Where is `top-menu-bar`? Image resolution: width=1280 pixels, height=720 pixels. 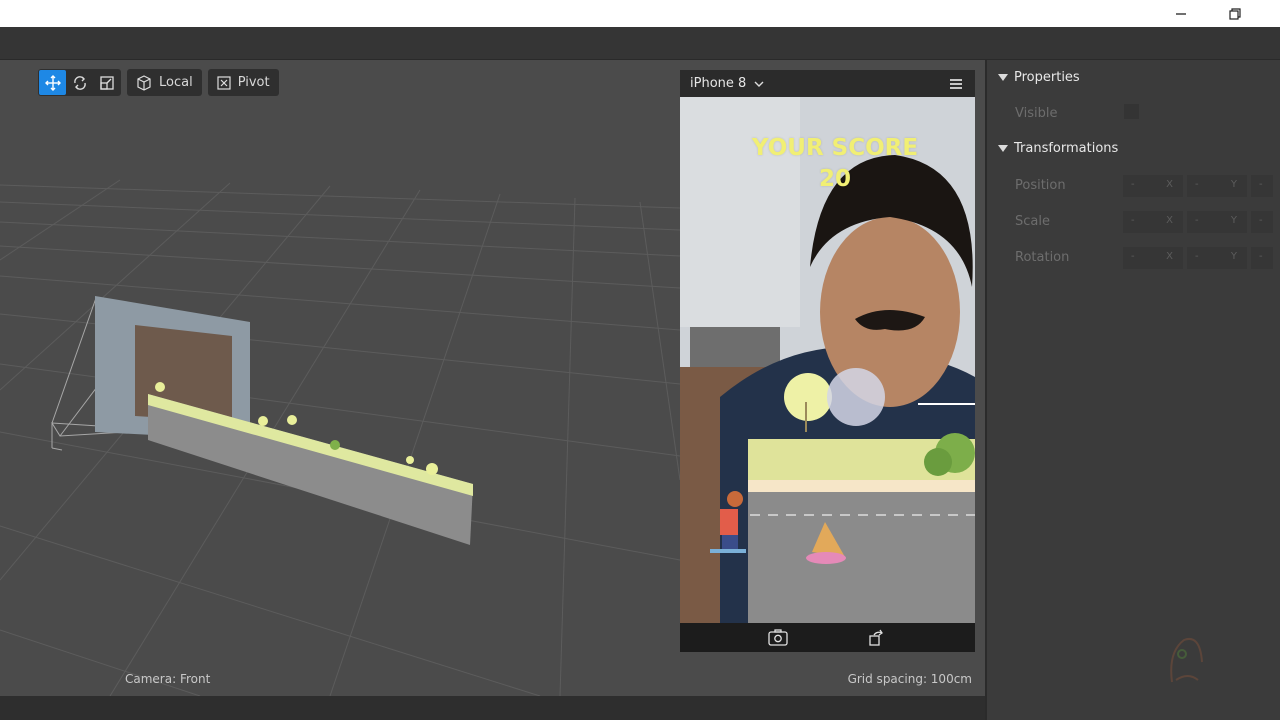
top-menu-bar is located at coordinates (640, 43).